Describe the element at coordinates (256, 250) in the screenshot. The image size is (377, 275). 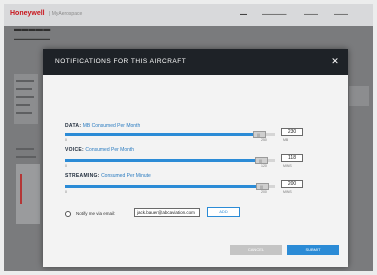
I see `cancel-button: CANCEL` at that location.